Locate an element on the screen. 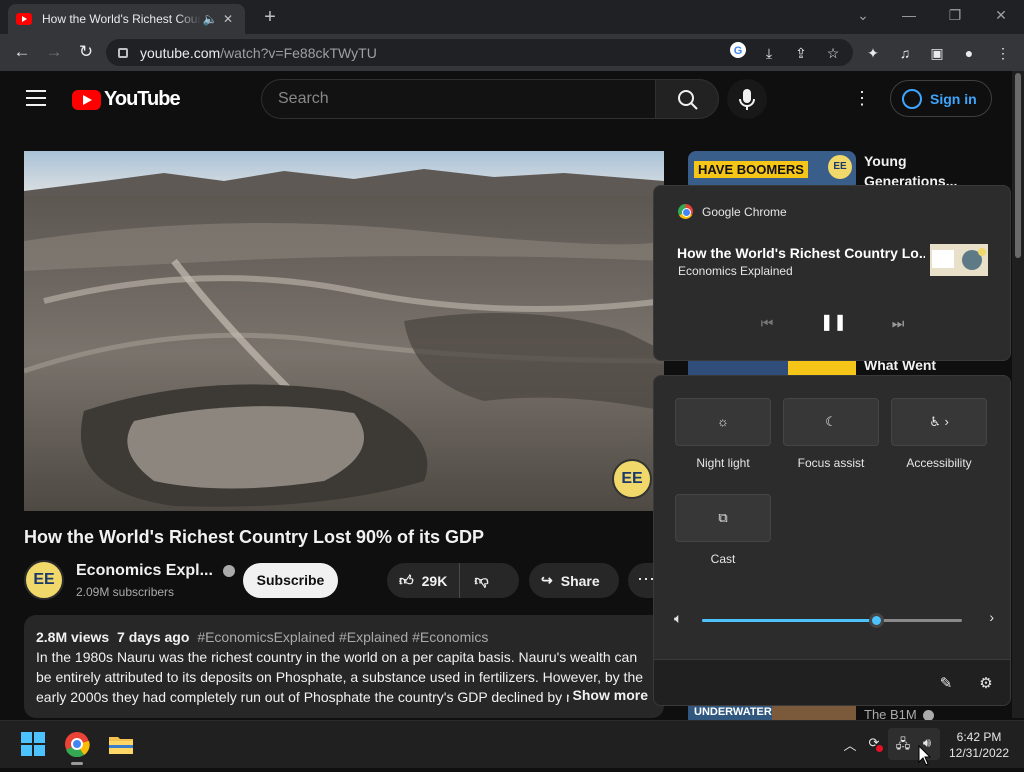 The height and width of the screenshot is (772, 1024). show-more-link: Show more is located at coordinates (608, 695).